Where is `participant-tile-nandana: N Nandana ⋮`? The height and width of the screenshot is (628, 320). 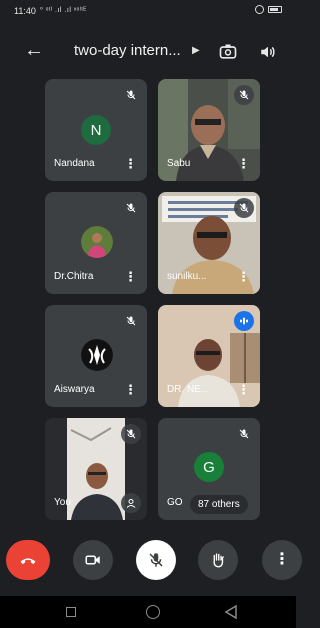
participant-tile-nandana: N Nandana ⋮ is located at coordinates (96, 130).